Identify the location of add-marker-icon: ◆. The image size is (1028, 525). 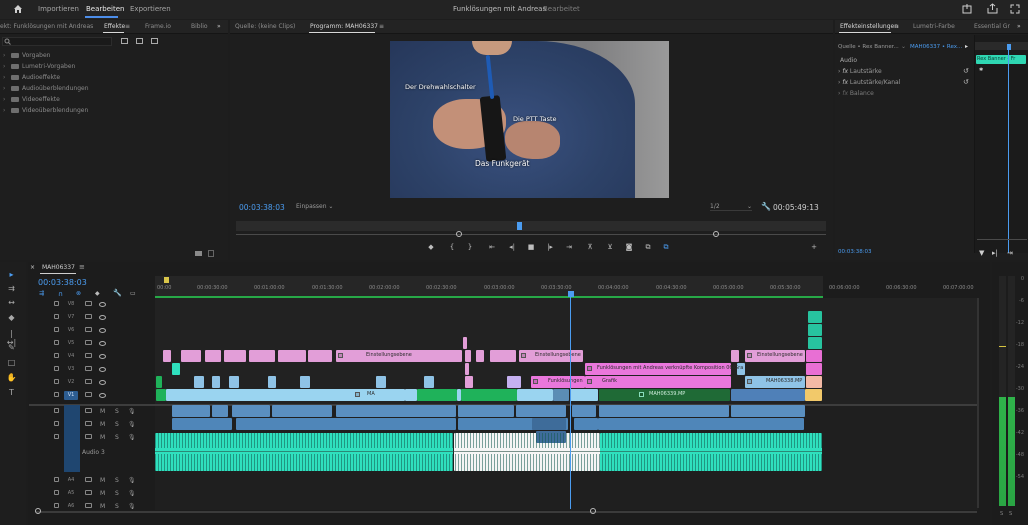
(431, 247).